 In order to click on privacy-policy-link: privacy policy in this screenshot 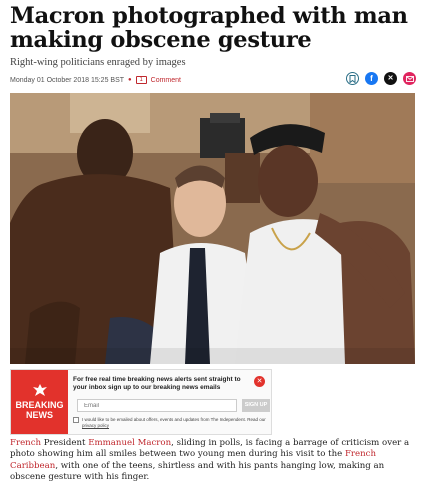, I will do `click(95, 425)`.